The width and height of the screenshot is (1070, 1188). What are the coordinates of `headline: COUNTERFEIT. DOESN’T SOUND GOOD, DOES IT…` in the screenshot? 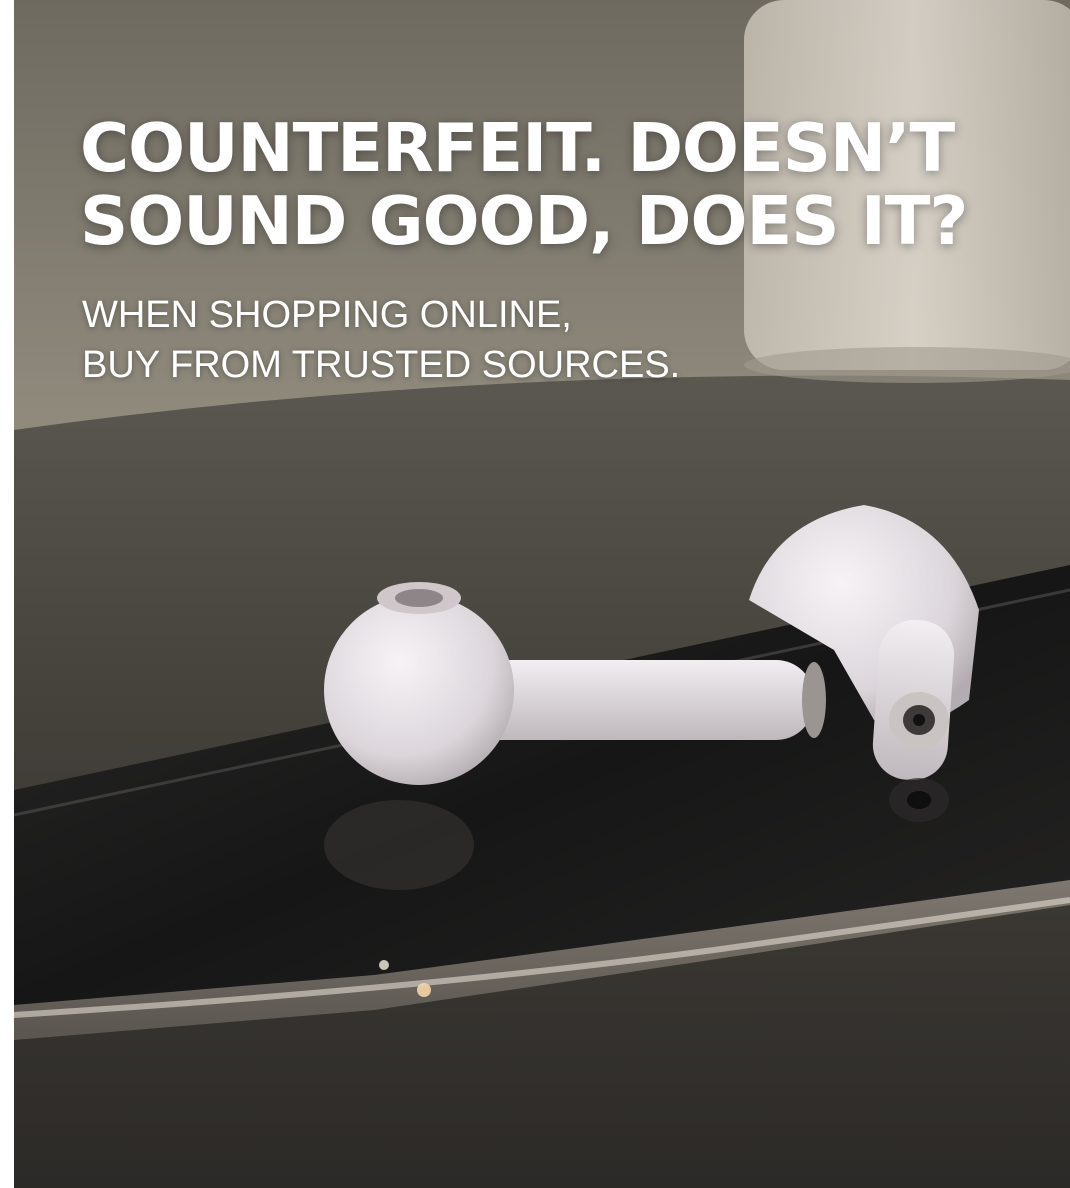 It's located at (524, 184).